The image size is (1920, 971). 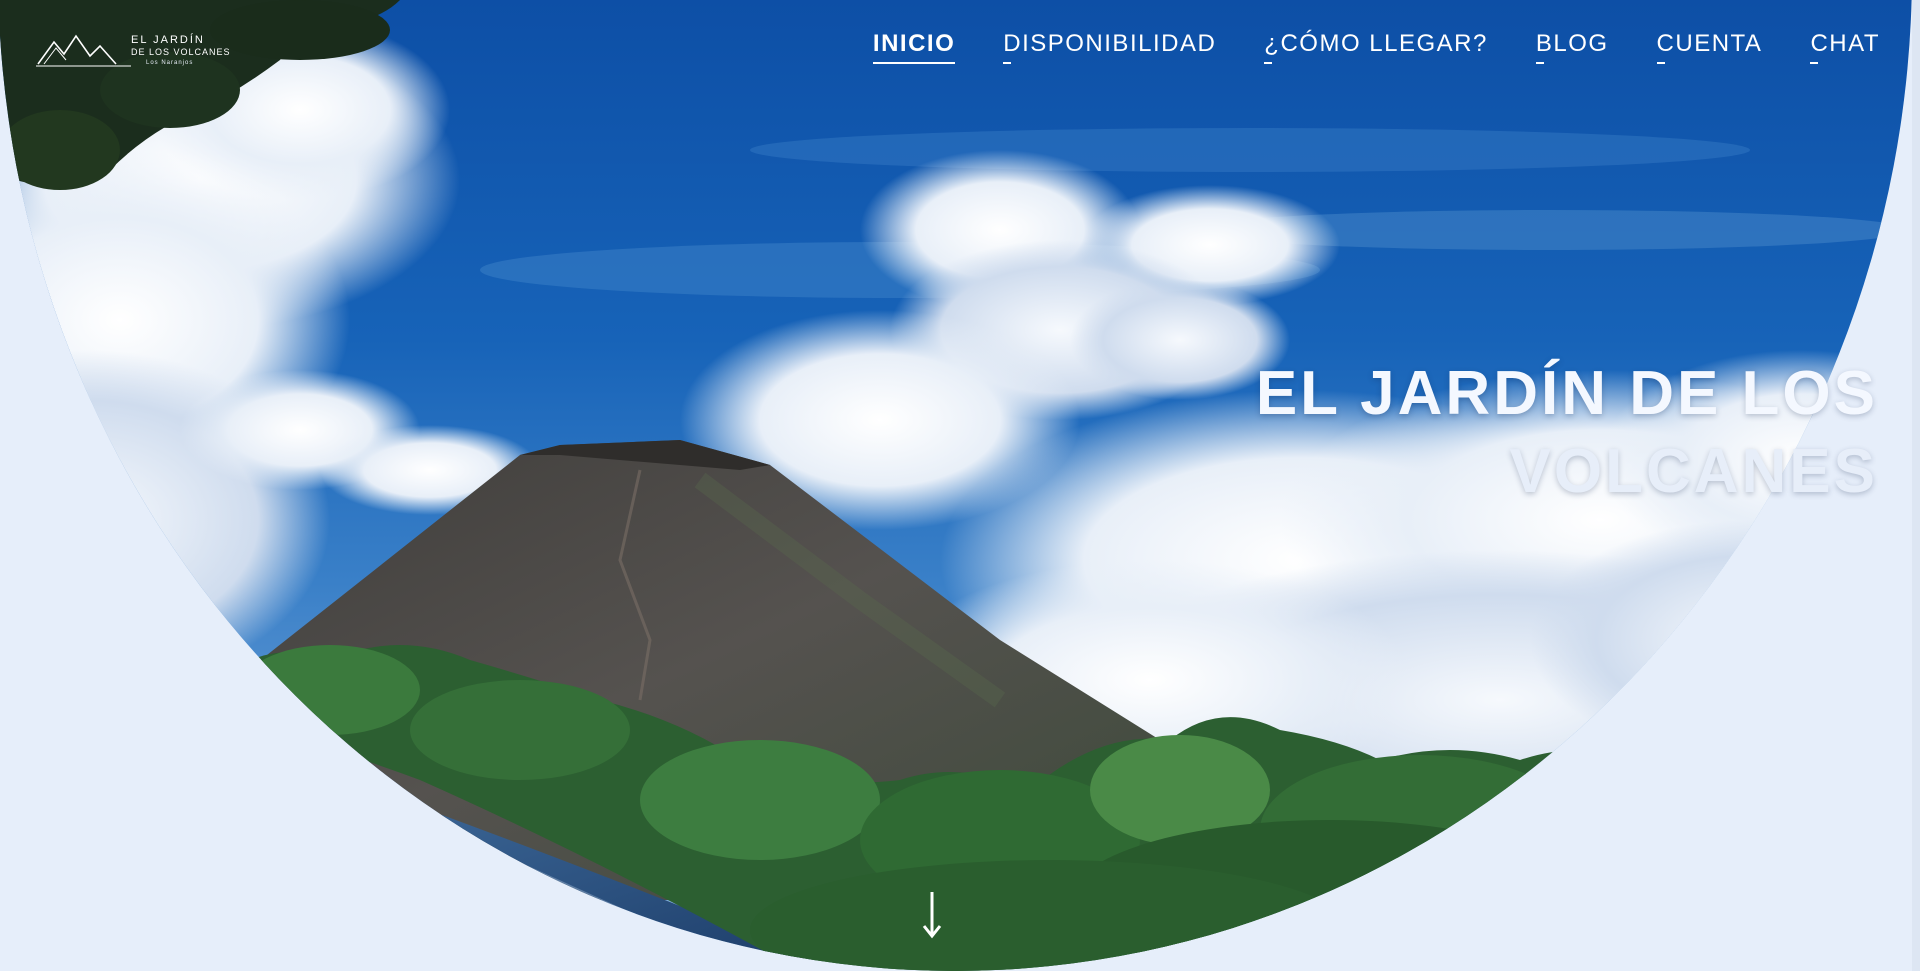 What do you see at coordinates (1693, 471) in the screenshot?
I see `hero-title-line2: VOLCANES` at bounding box center [1693, 471].